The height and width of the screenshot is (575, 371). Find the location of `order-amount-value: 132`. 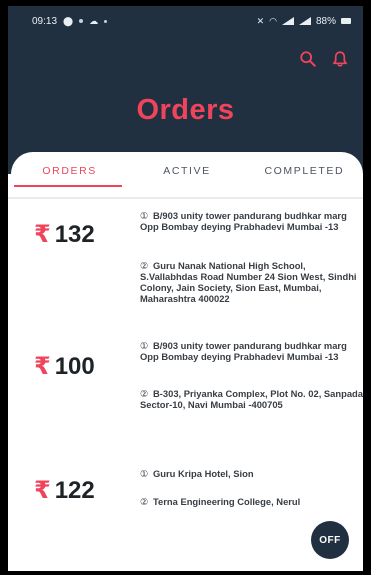

order-amount-value: 132 is located at coordinates (74, 234).